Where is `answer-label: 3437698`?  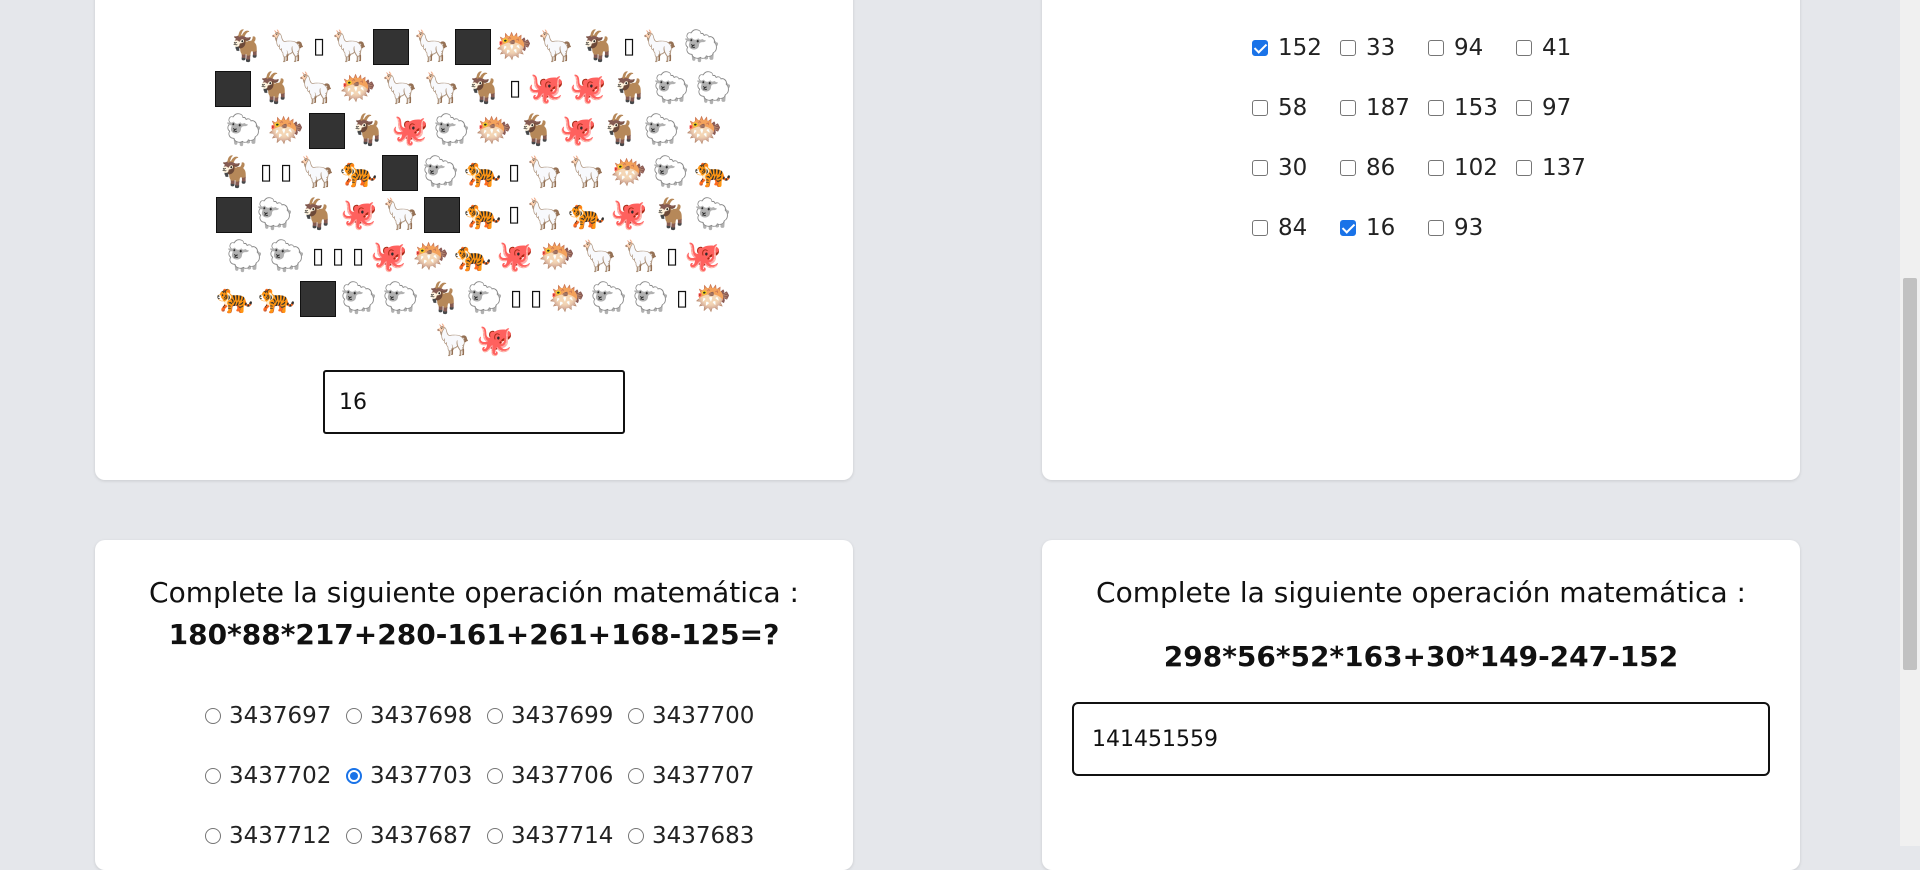
answer-label: 3437698 is located at coordinates (421, 716).